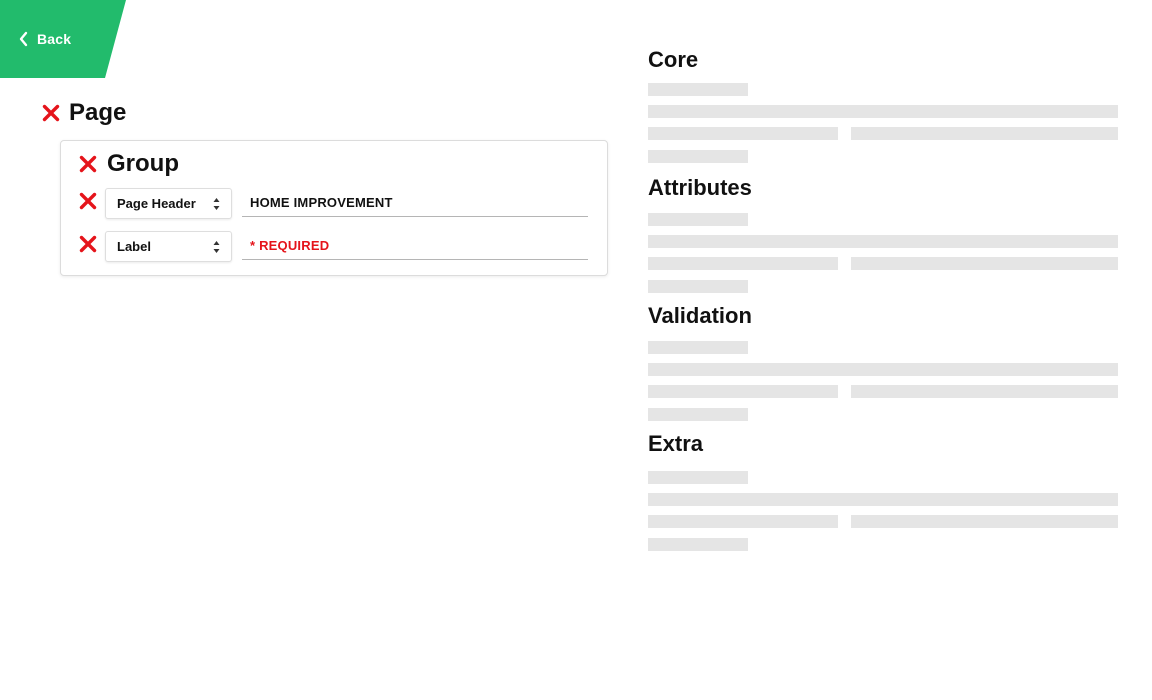  Describe the element at coordinates (676, 443) in the screenshot. I see `section-title: Extra` at that location.